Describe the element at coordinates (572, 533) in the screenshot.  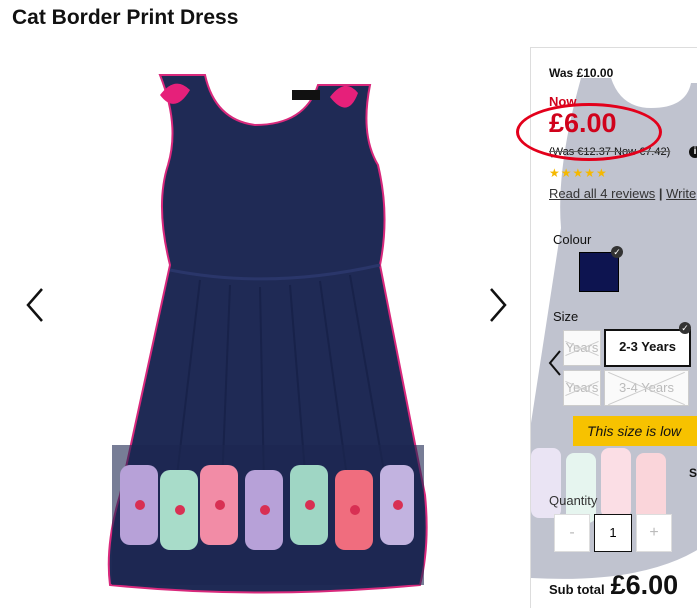
I see `quantity-decrease-button: -` at that location.